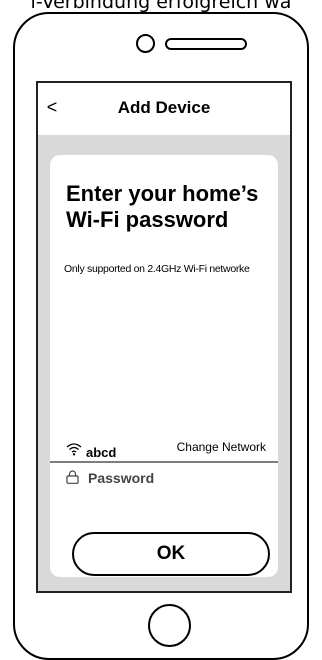 The image size is (322, 660). I want to click on change-network-link: Change Network, so click(221, 447).